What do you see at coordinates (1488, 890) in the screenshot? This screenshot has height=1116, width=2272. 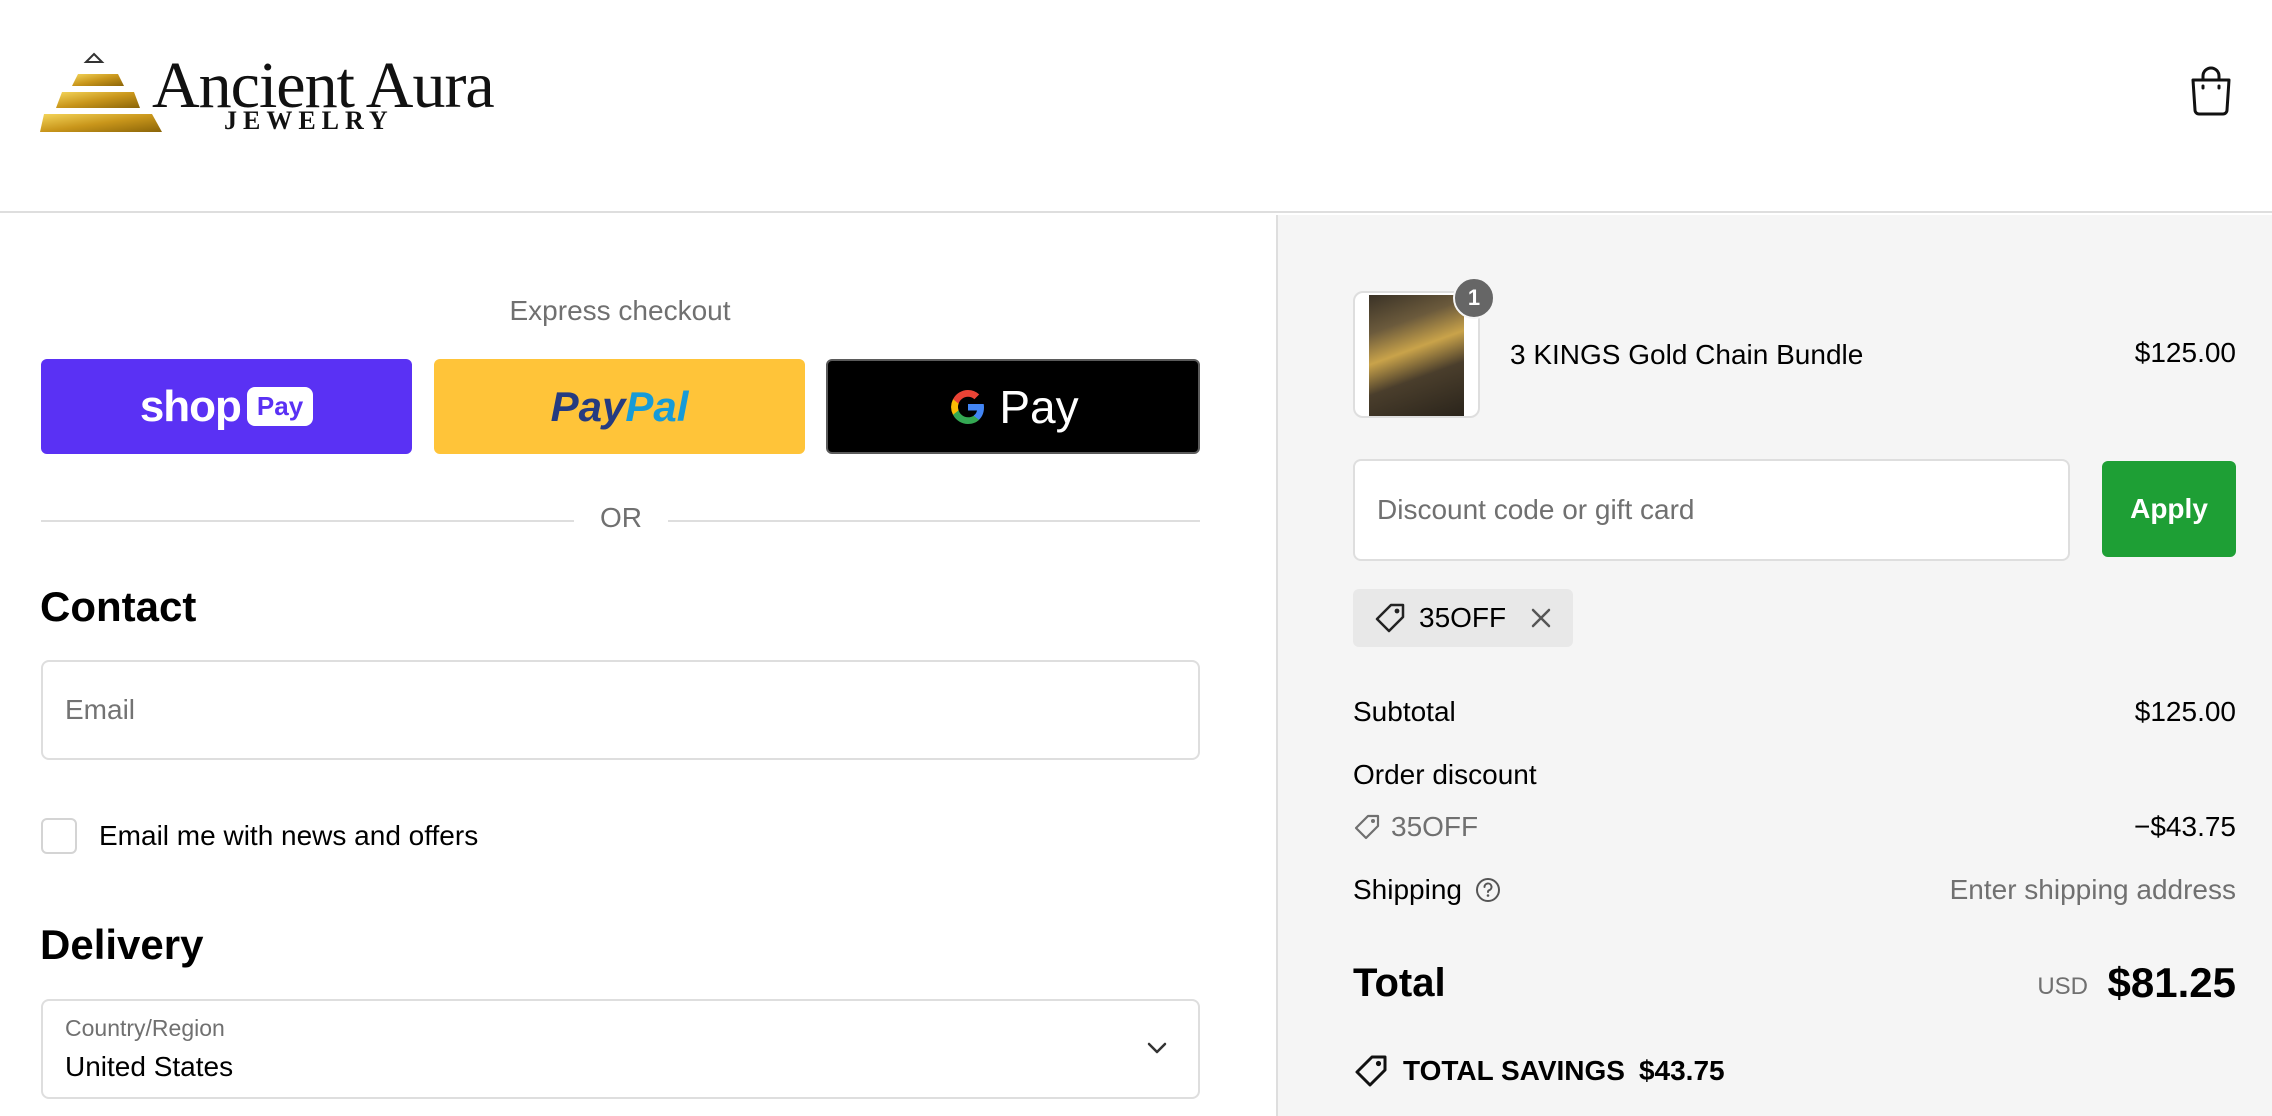 I see `help-icon` at bounding box center [1488, 890].